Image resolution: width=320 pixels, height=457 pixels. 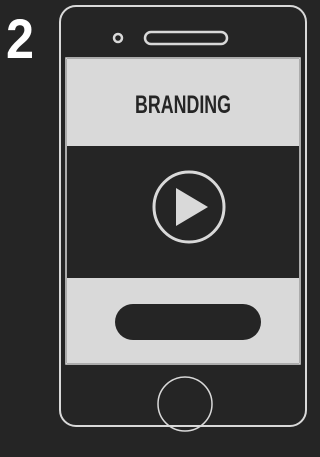 What do you see at coordinates (188, 322) in the screenshot?
I see `cta-button` at bounding box center [188, 322].